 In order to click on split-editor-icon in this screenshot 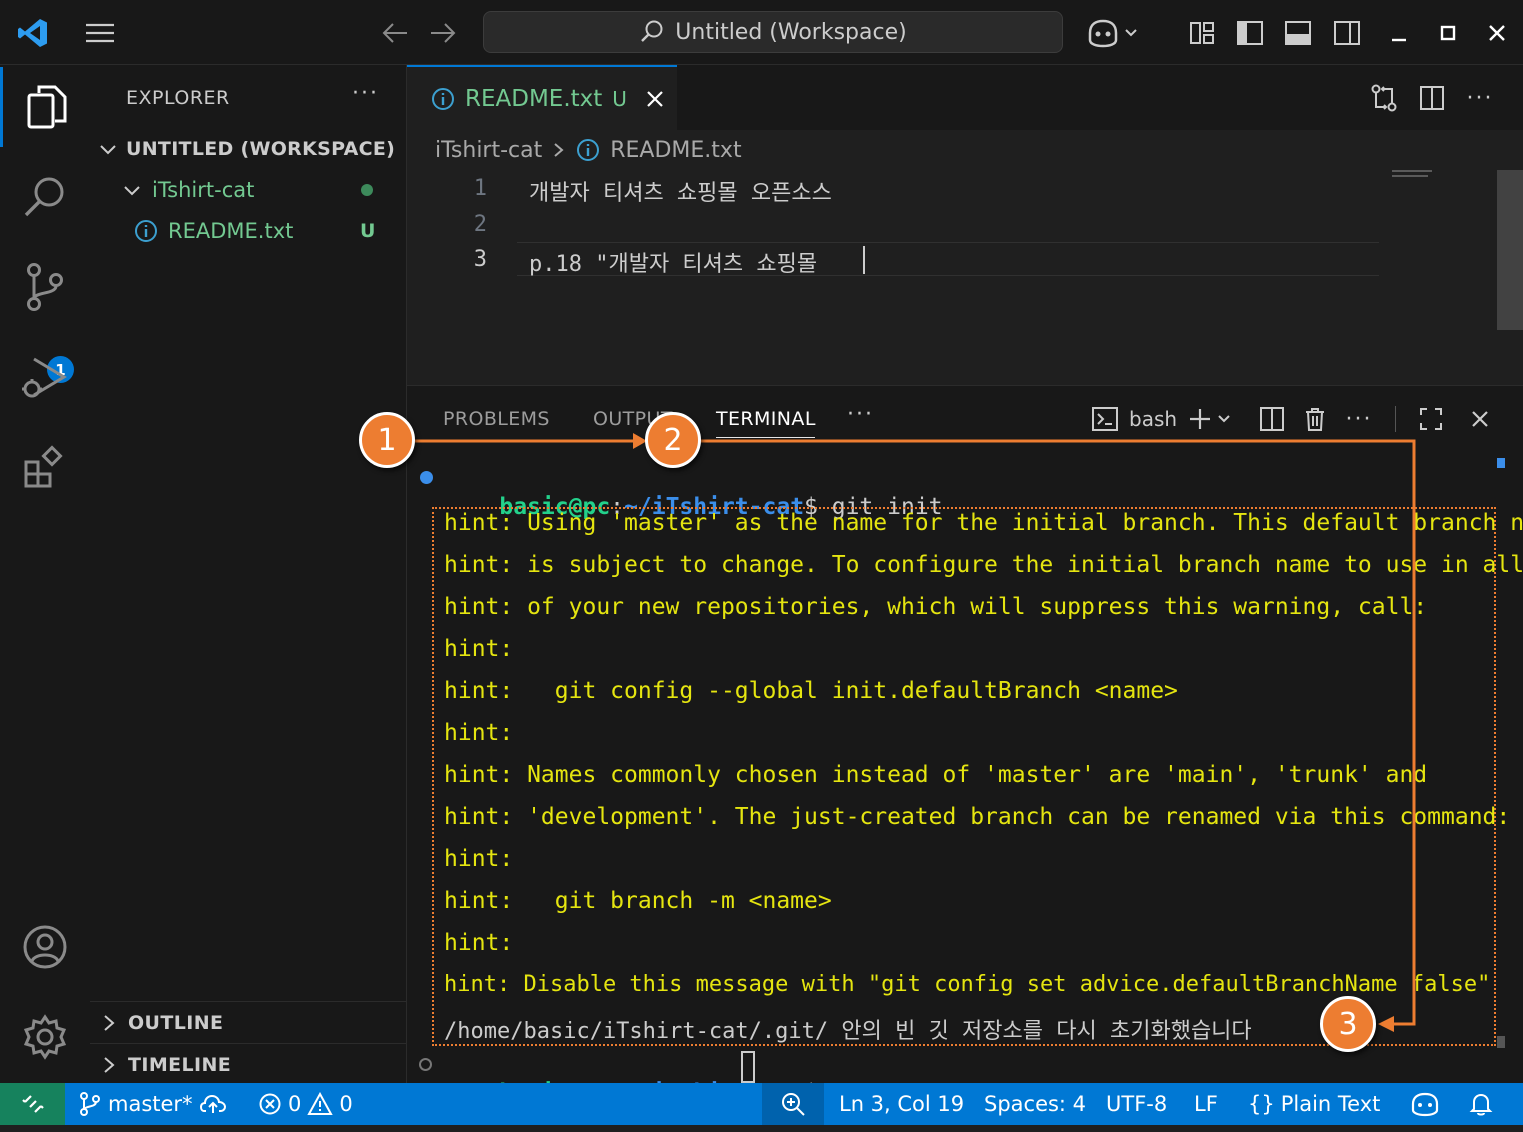, I will do `click(1432, 98)`.